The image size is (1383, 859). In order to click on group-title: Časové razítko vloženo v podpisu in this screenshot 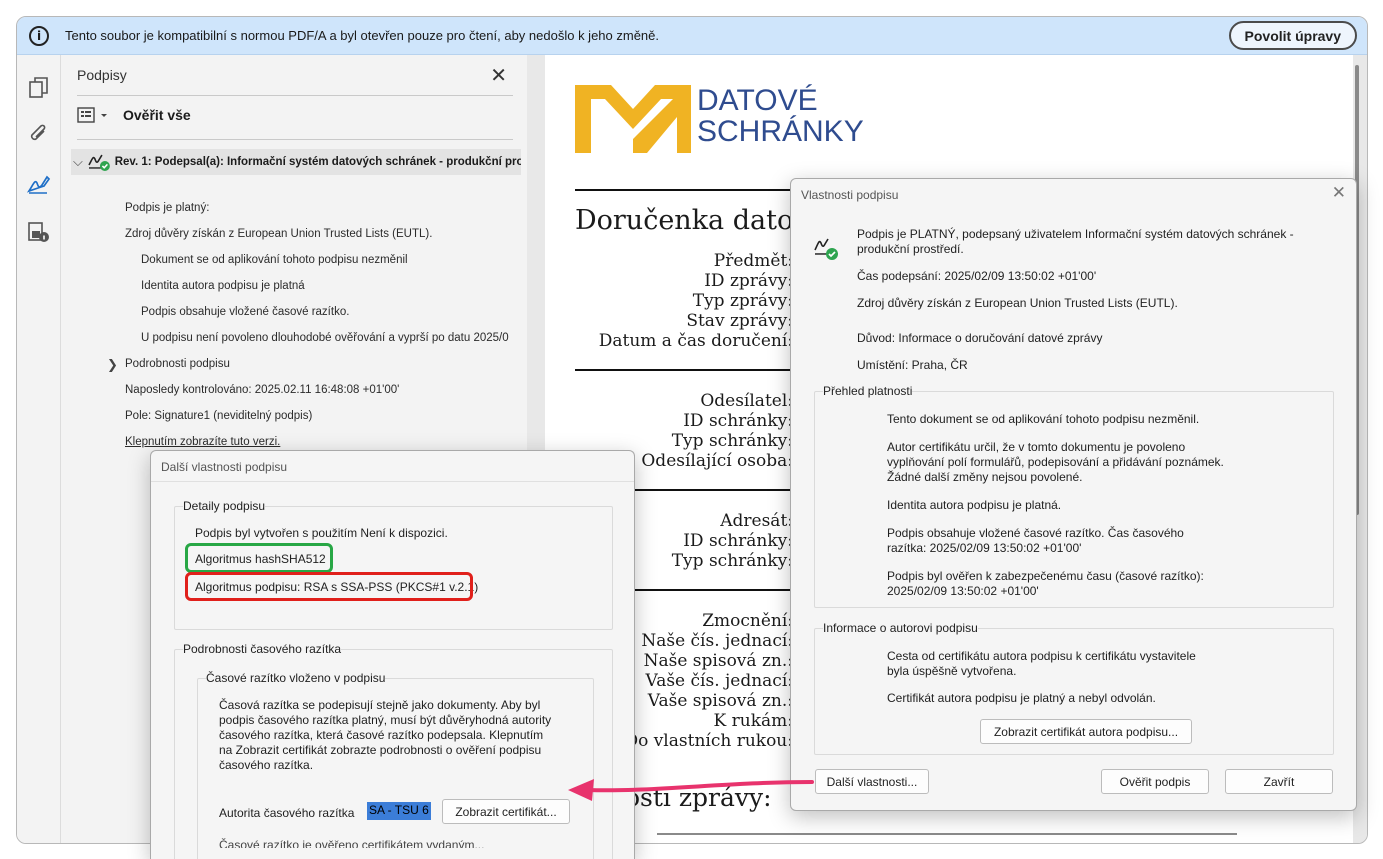, I will do `click(296, 678)`.